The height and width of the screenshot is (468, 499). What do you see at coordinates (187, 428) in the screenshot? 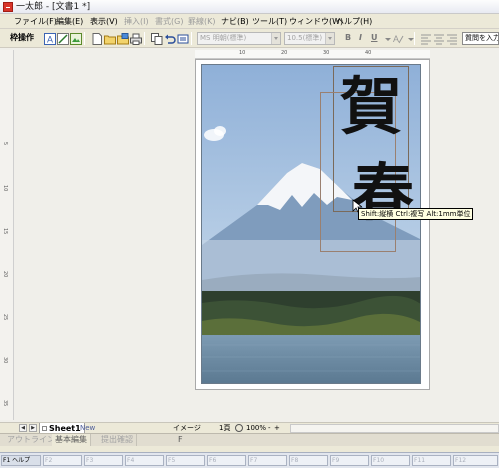
I see `image-view-button: イメージ` at bounding box center [187, 428].